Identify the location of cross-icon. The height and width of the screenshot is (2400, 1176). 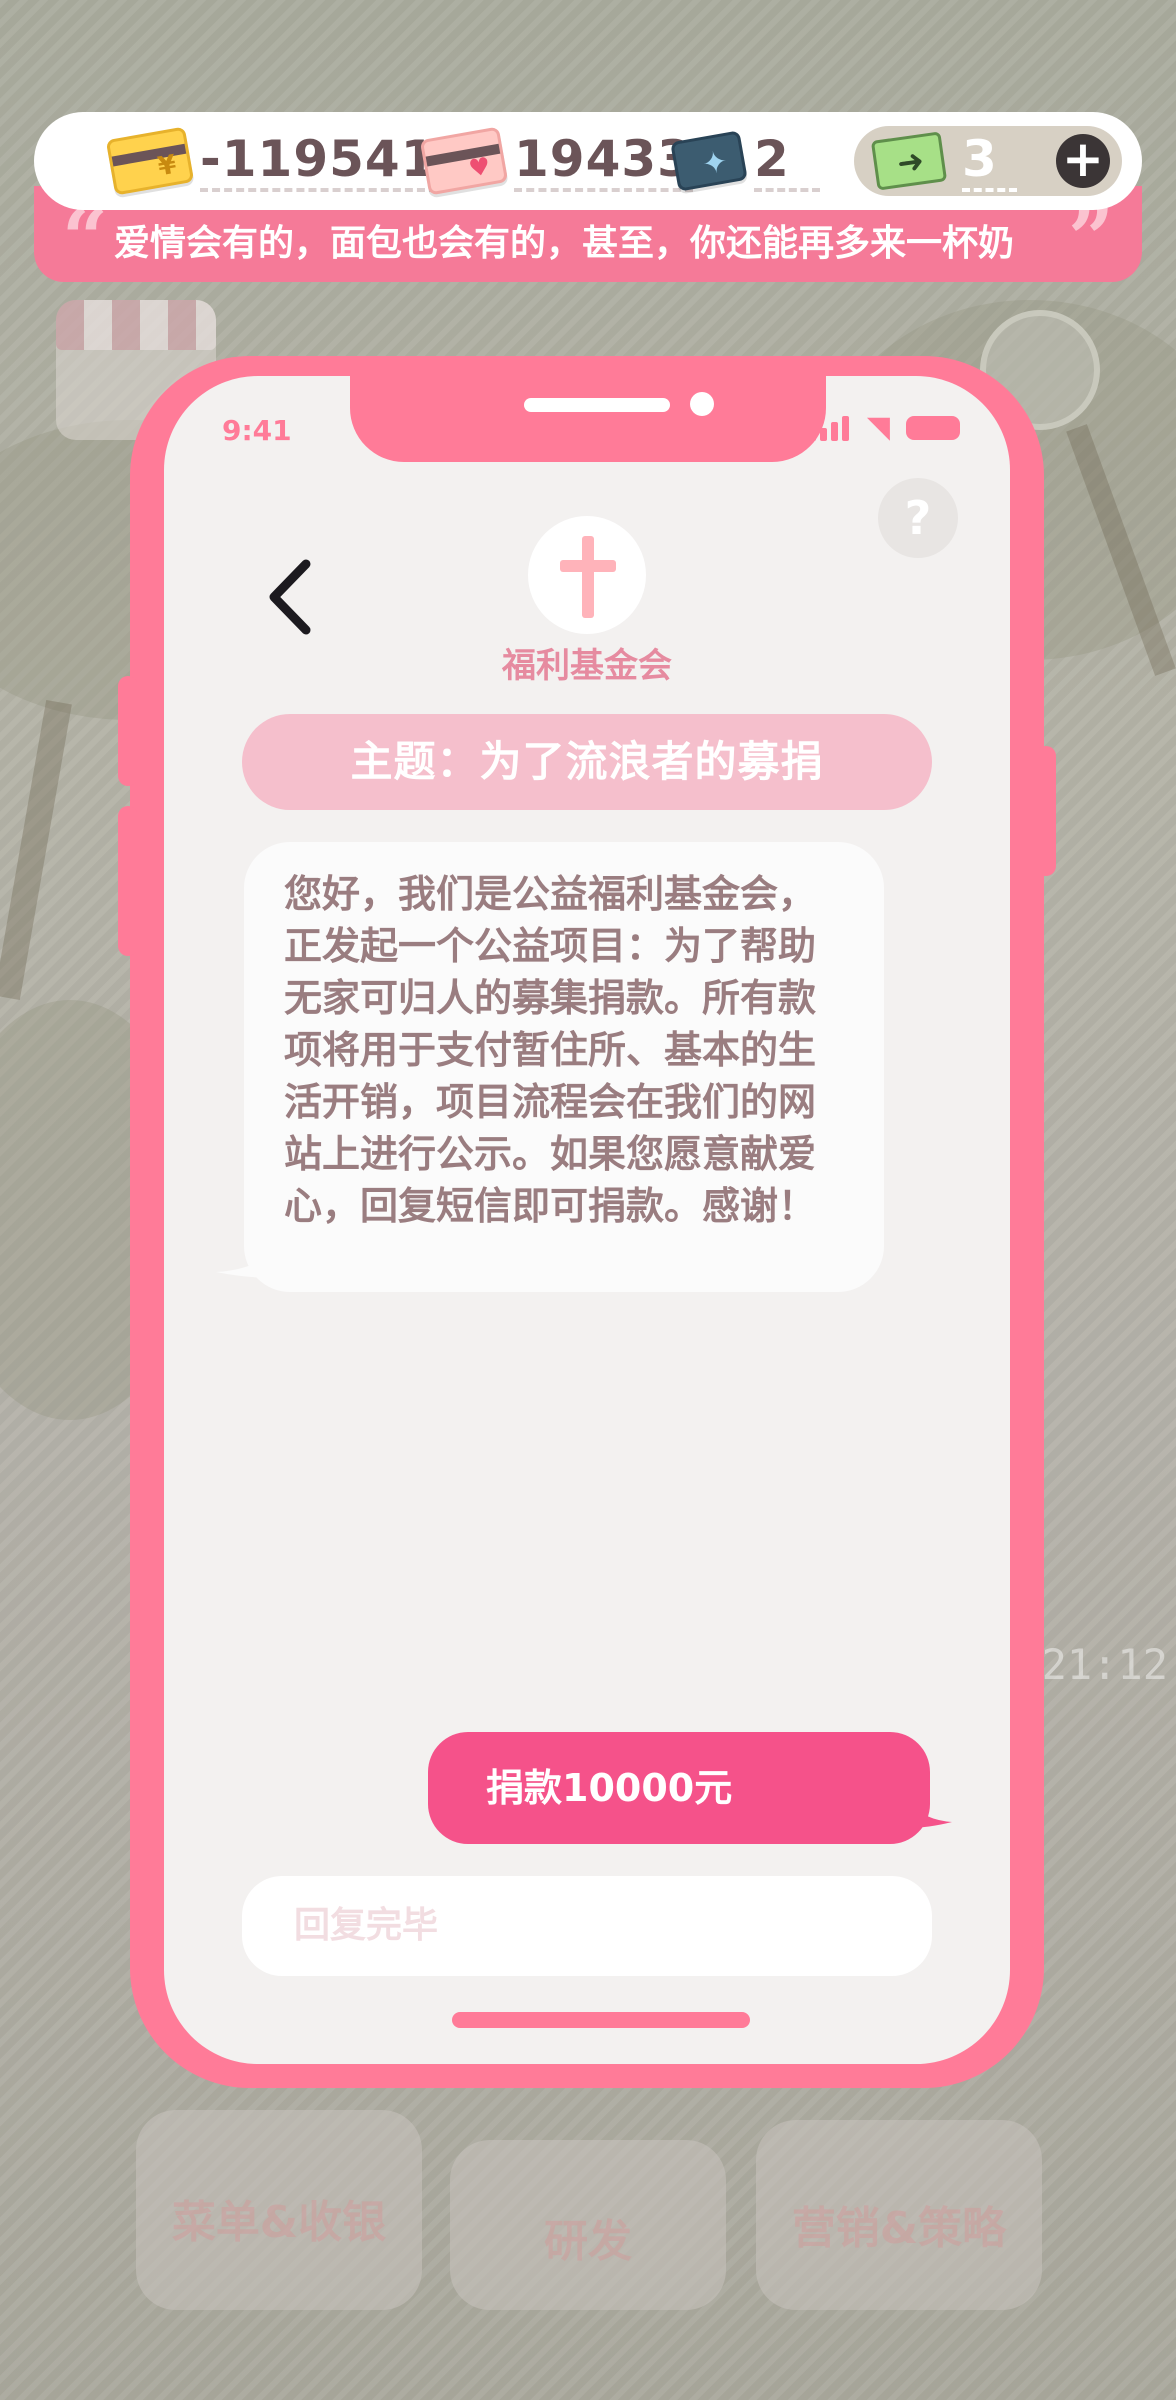
(588, 577).